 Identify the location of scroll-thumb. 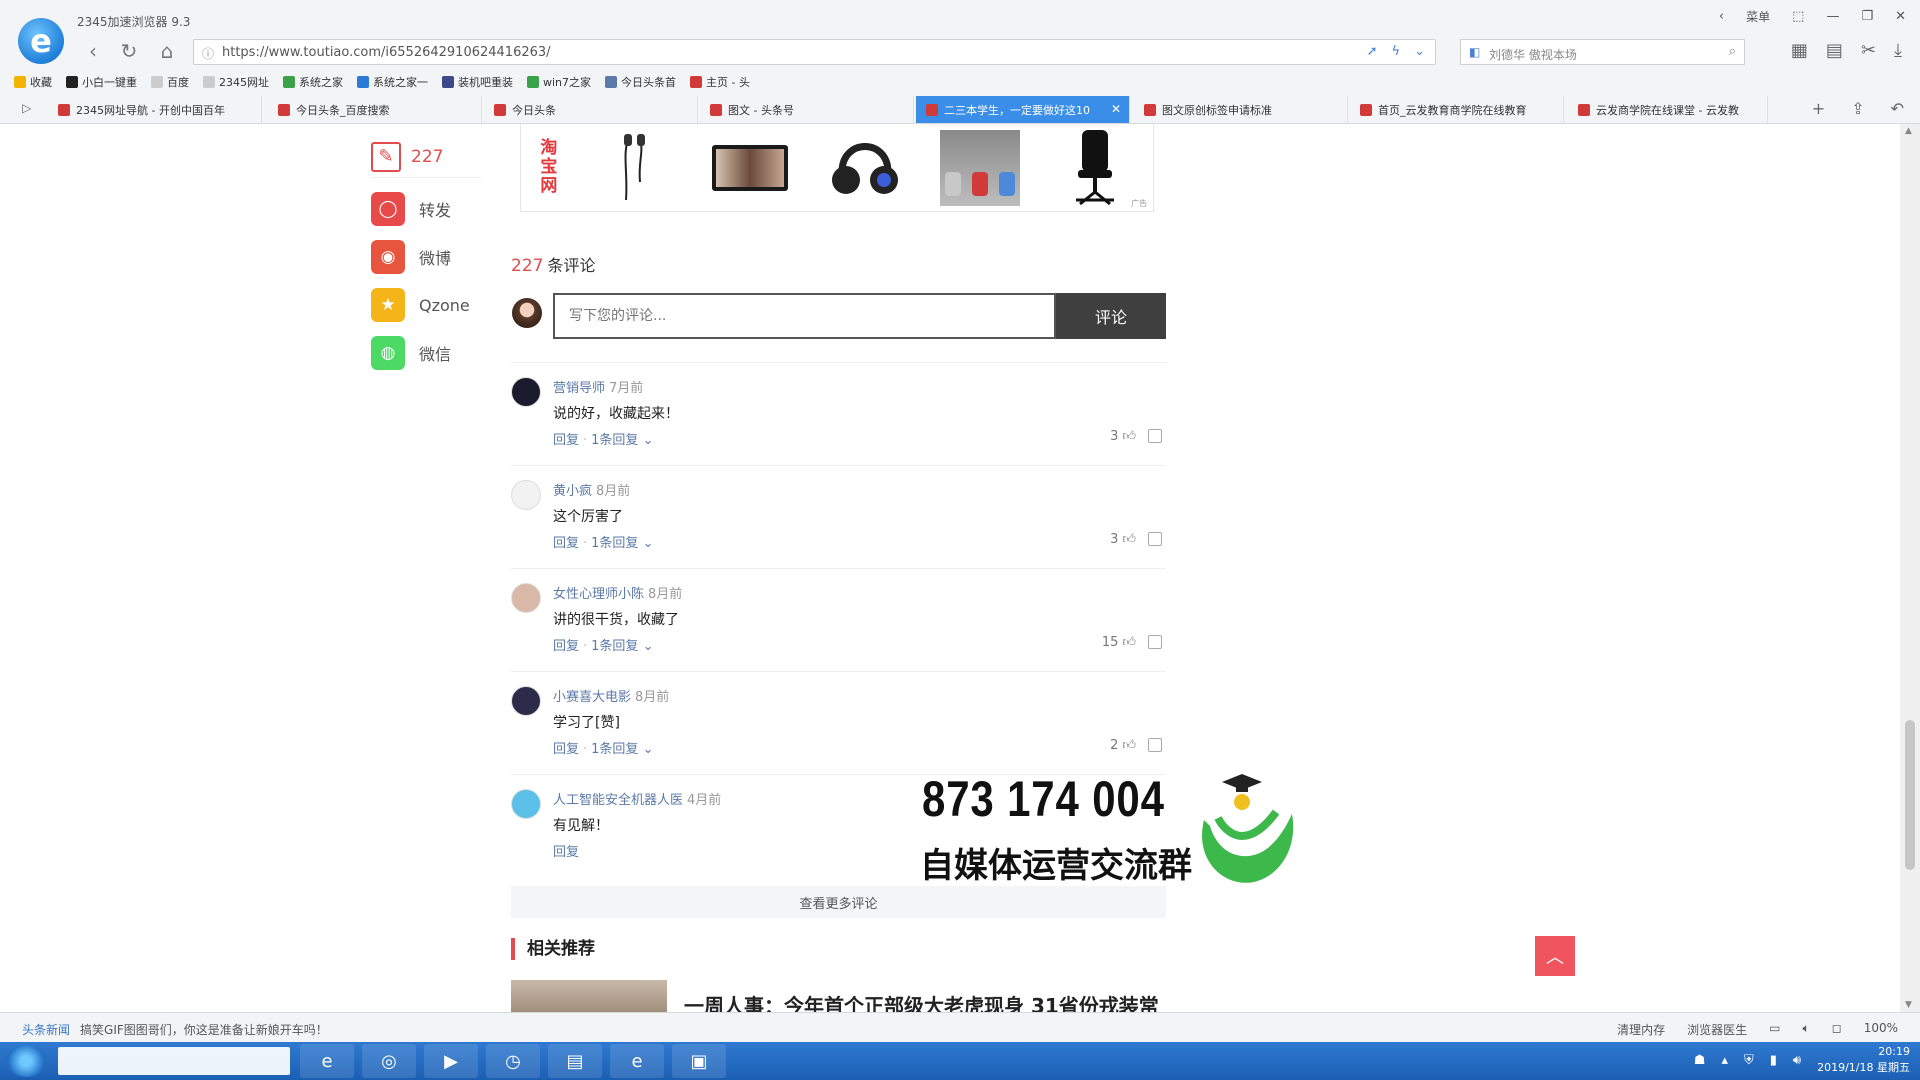
(1910, 795).